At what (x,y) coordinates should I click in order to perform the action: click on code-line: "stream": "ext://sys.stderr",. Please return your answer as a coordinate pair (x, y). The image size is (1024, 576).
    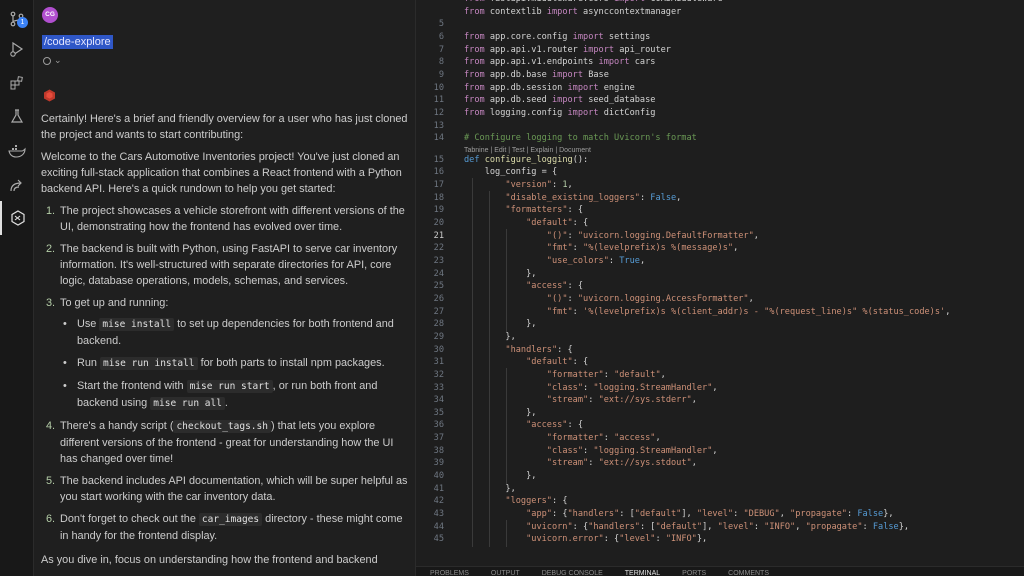
    Looking at the image, I should click on (580, 400).